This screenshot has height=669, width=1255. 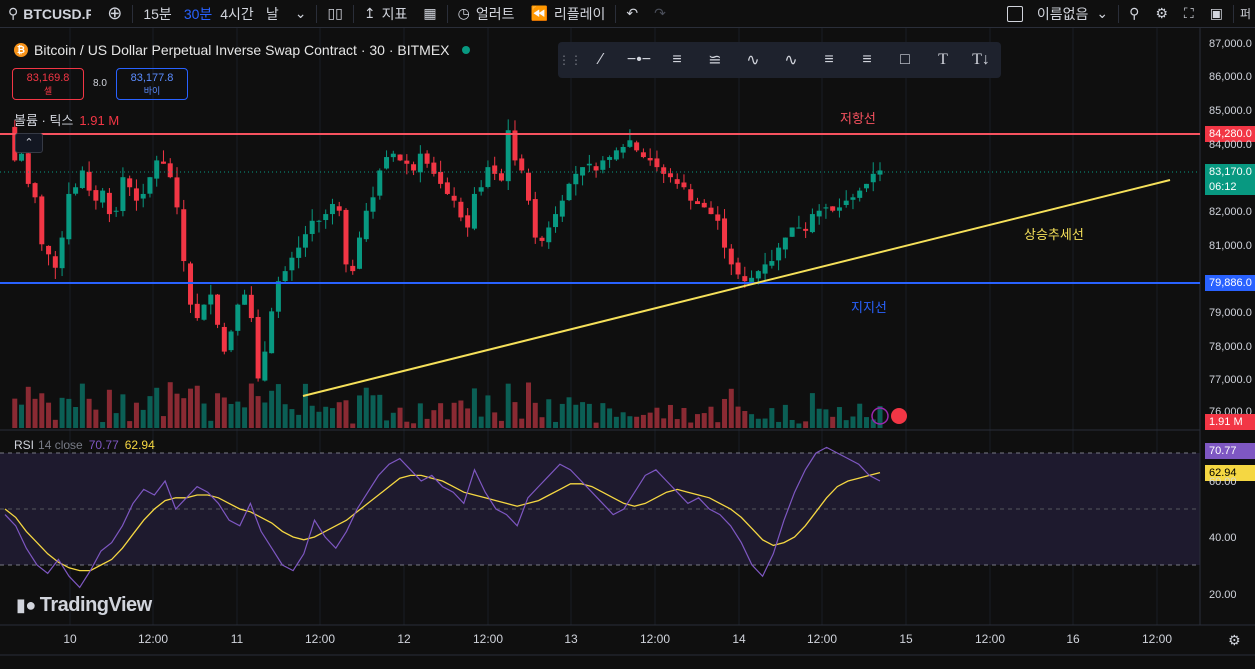 What do you see at coordinates (272, 13) in the screenshot?
I see `interval-1d: 날` at bounding box center [272, 13].